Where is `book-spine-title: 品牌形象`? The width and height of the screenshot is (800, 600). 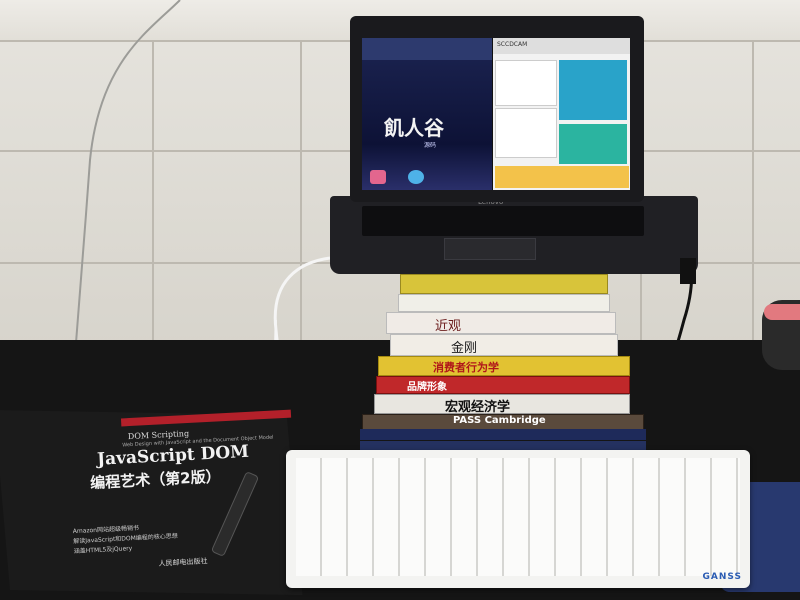
book-spine-title: 品牌形象 is located at coordinates (427, 387).